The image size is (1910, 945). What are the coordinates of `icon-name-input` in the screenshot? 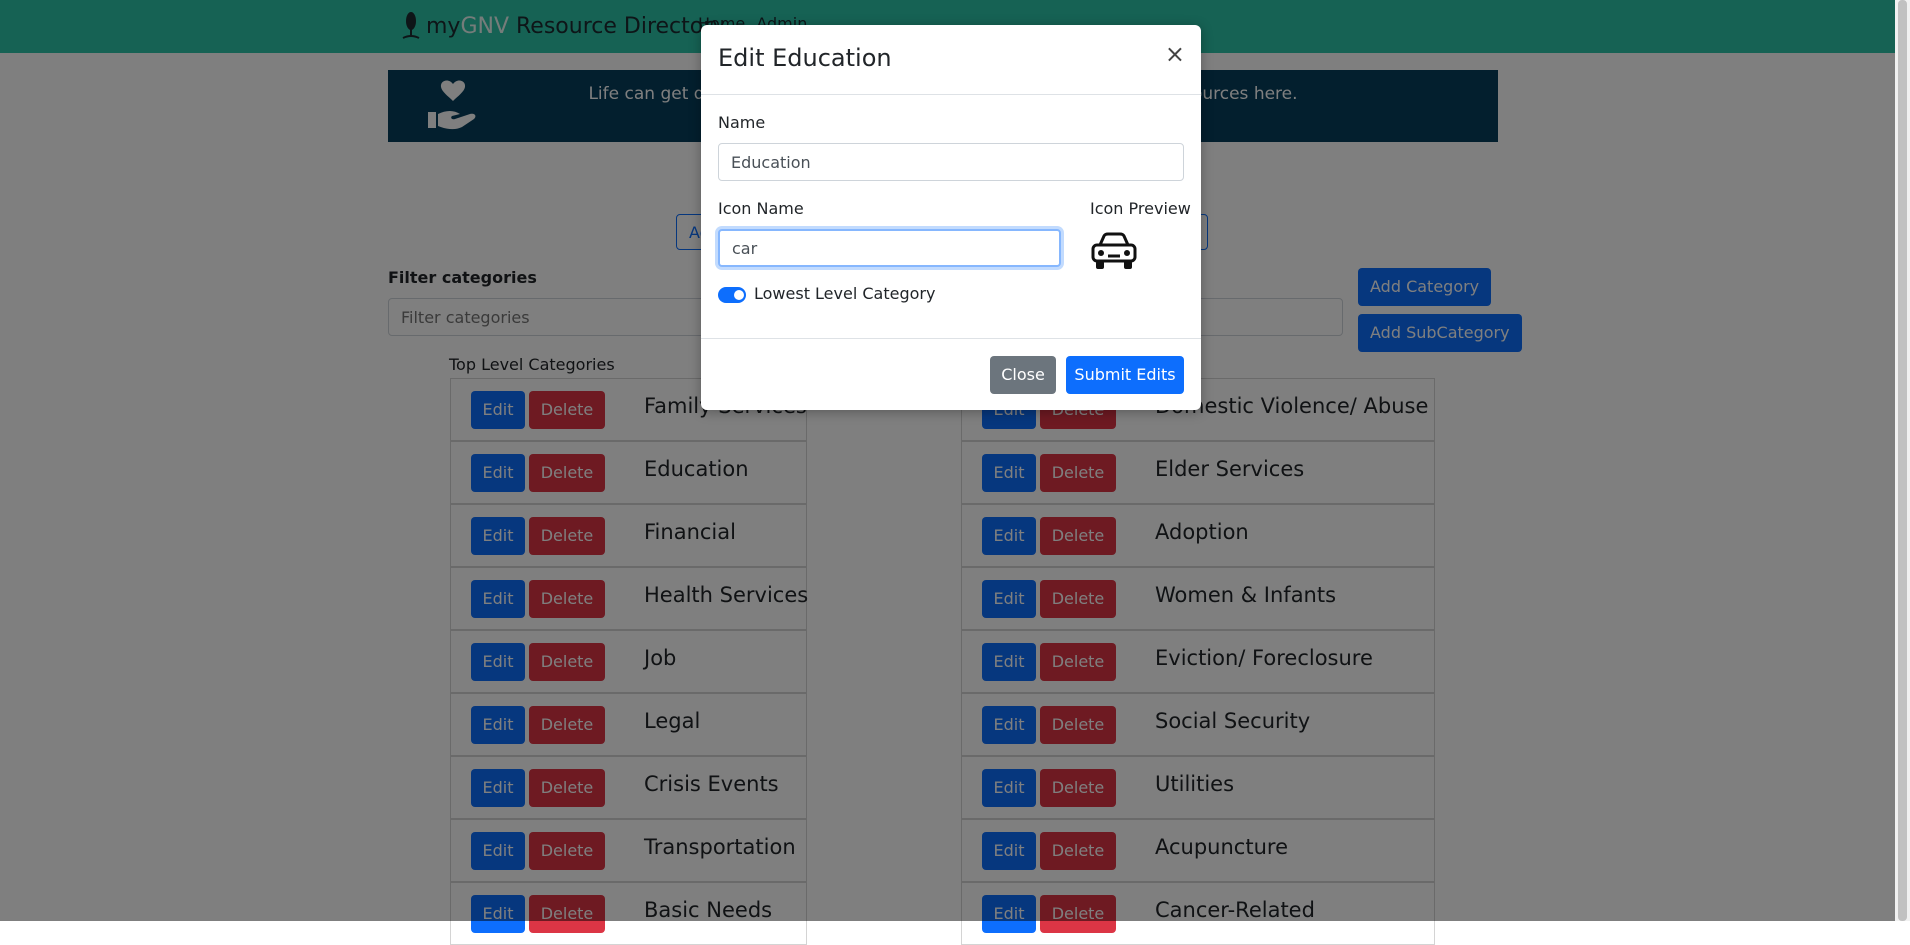 It's located at (889, 248).